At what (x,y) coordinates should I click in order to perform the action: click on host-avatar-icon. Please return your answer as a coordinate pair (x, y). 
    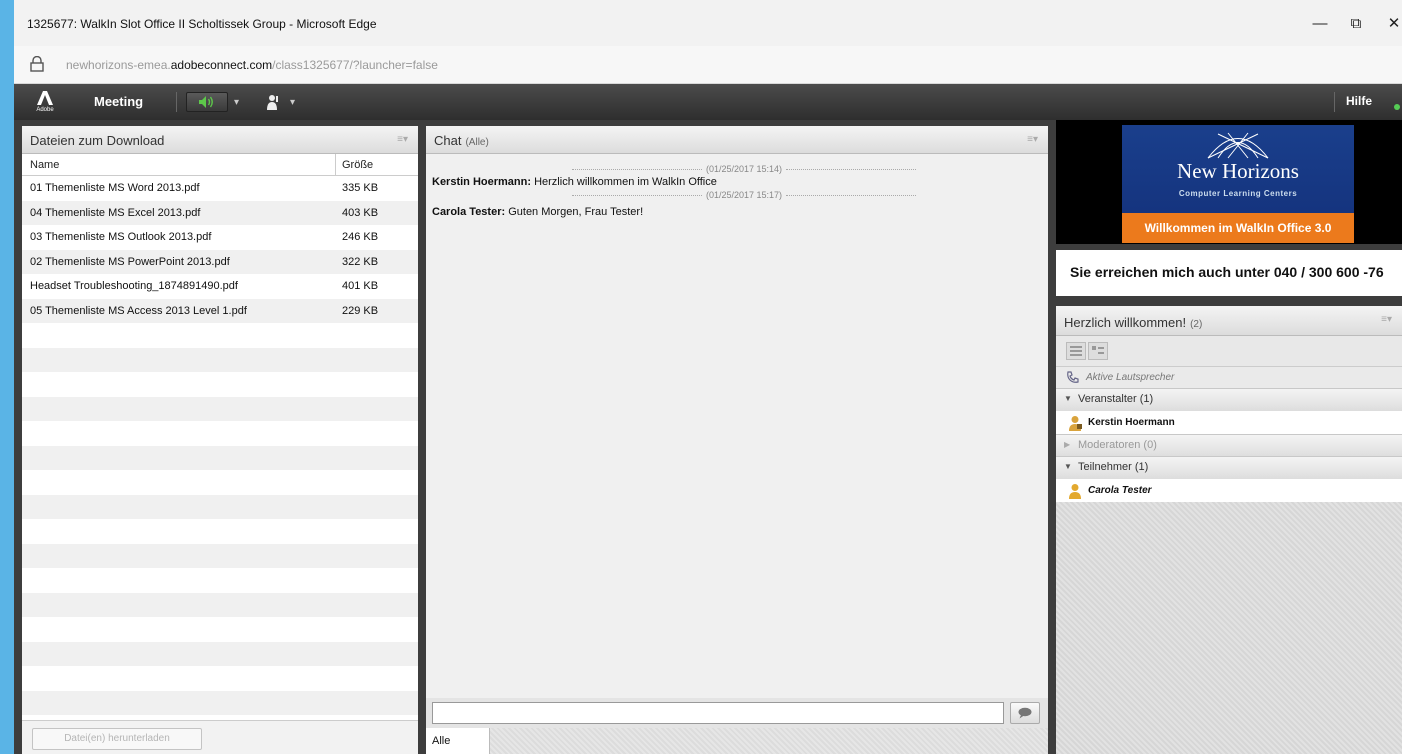
    Looking at the image, I should click on (1075, 425).